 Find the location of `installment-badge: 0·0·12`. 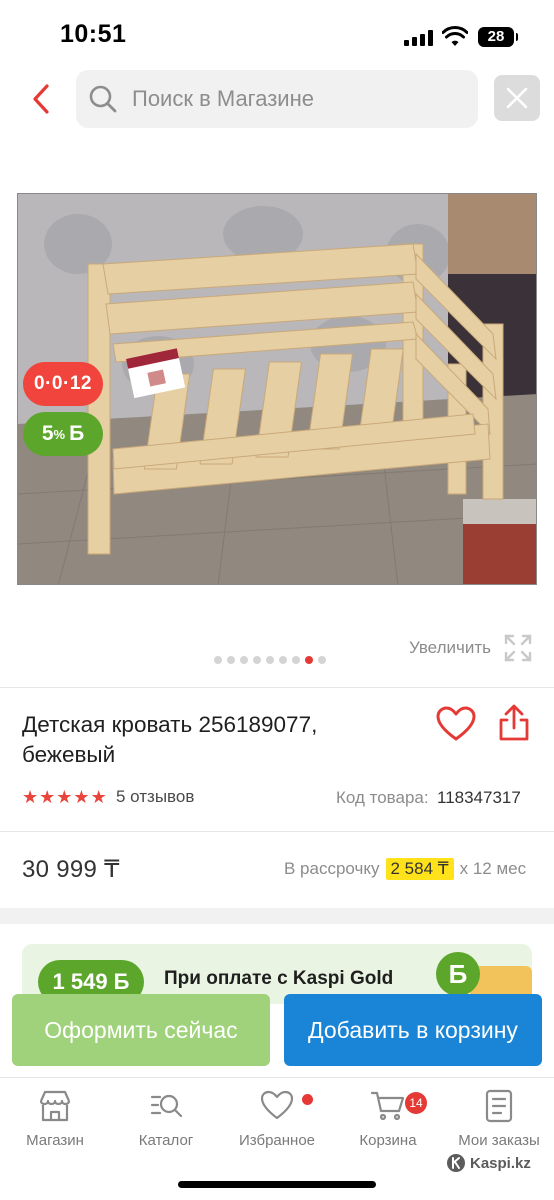

installment-badge: 0·0·12 is located at coordinates (63, 384).